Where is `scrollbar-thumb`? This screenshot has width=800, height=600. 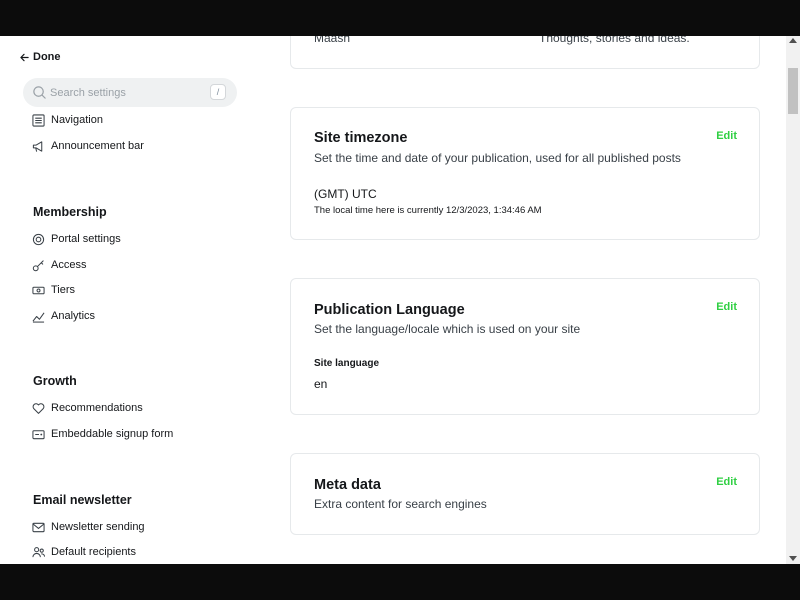 scrollbar-thumb is located at coordinates (793, 91).